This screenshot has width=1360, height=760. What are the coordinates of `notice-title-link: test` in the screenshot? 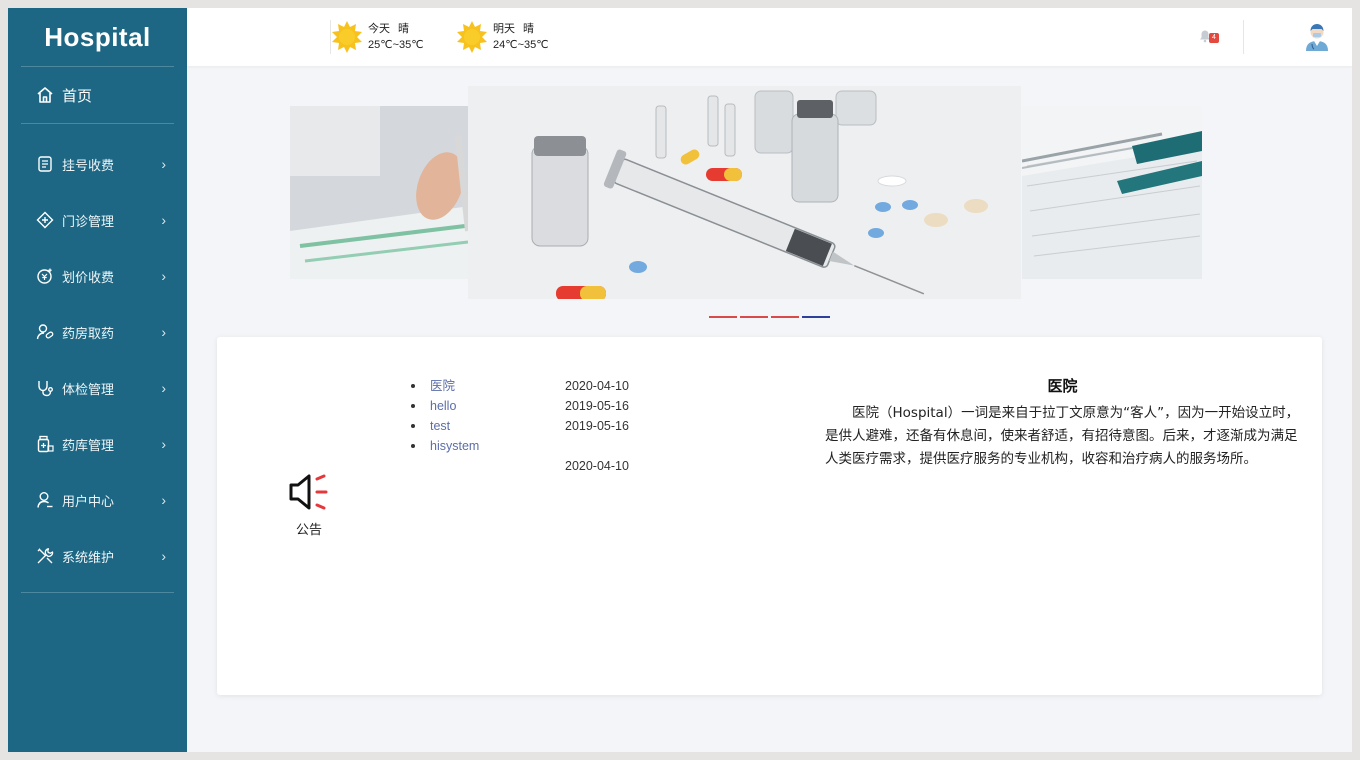 It's located at (440, 426).